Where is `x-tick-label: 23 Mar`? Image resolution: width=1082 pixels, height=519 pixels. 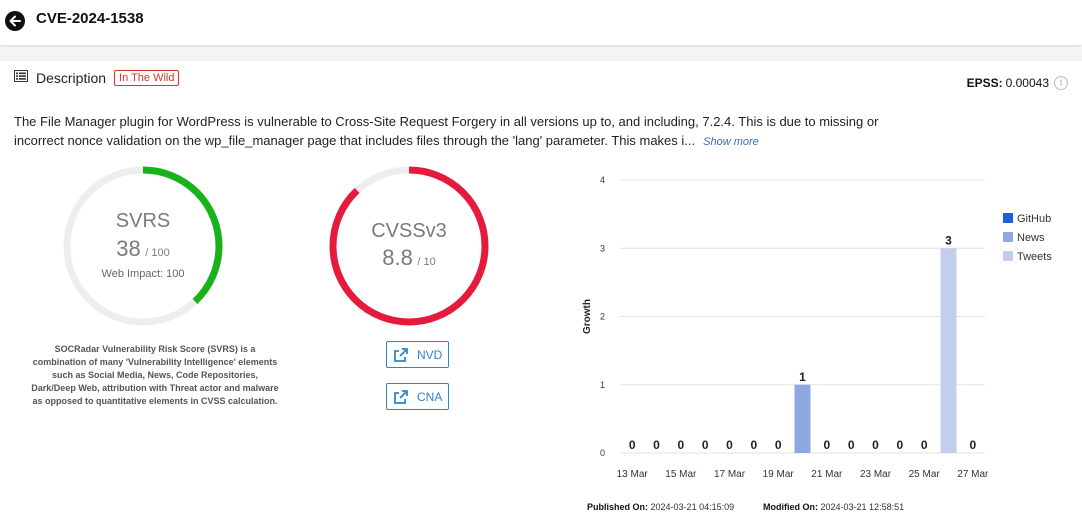 x-tick-label: 23 Mar is located at coordinates (876, 474).